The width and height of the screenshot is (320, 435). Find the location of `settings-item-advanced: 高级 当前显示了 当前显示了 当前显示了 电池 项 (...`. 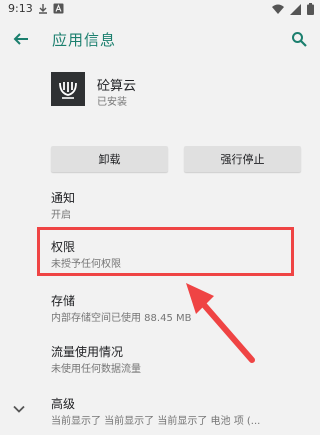

settings-item-advanced: 高级 当前显示了 当前显示了 当前显示了 电池 项 (... is located at coordinates (155, 413).